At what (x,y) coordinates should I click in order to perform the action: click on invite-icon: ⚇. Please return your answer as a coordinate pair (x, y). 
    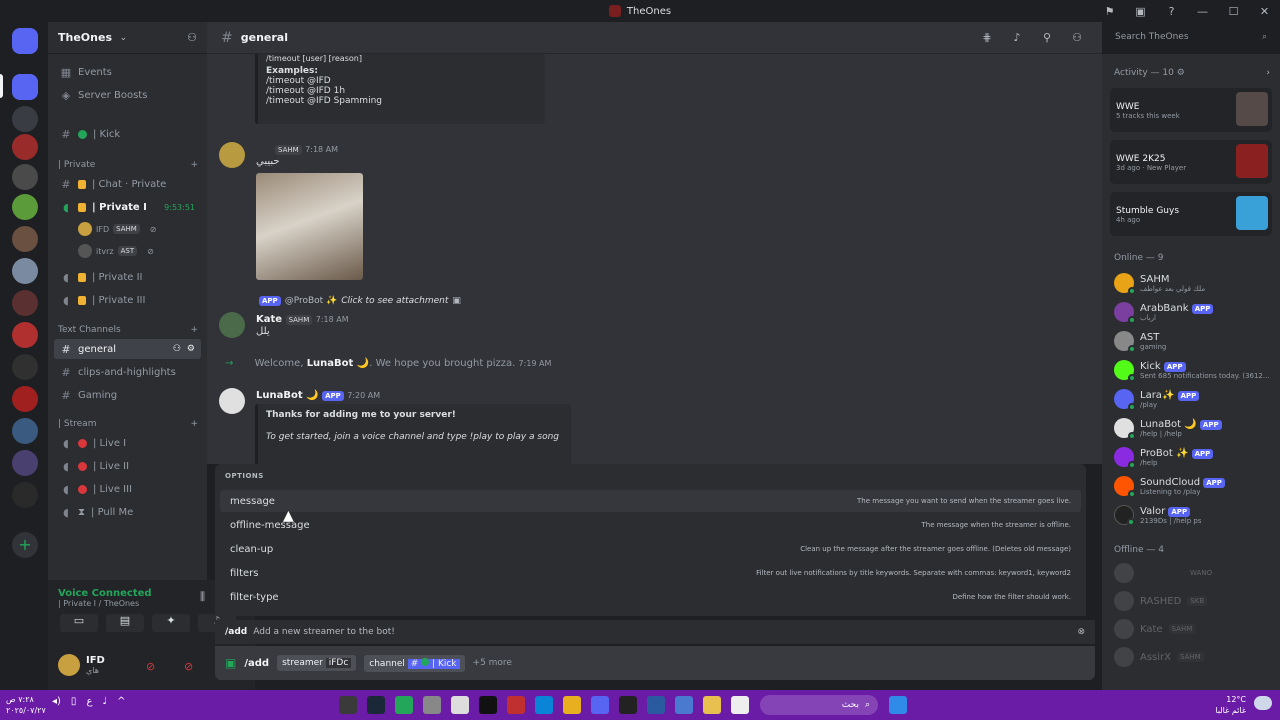
    Looking at the image, I should click on (177, 349).